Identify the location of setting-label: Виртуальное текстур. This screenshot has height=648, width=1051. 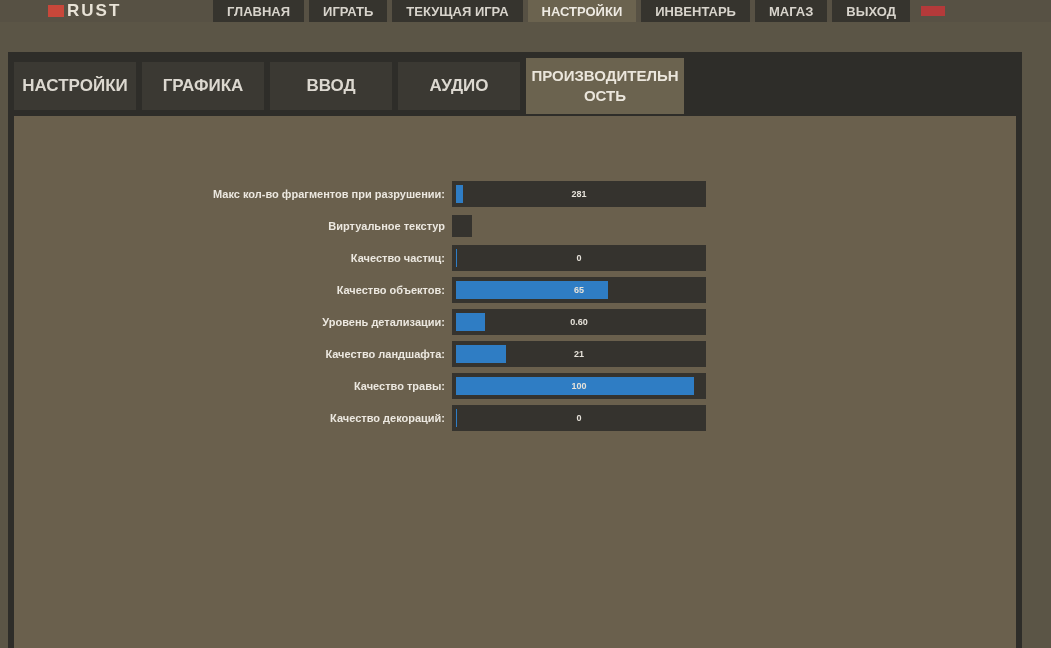
(386, 226).